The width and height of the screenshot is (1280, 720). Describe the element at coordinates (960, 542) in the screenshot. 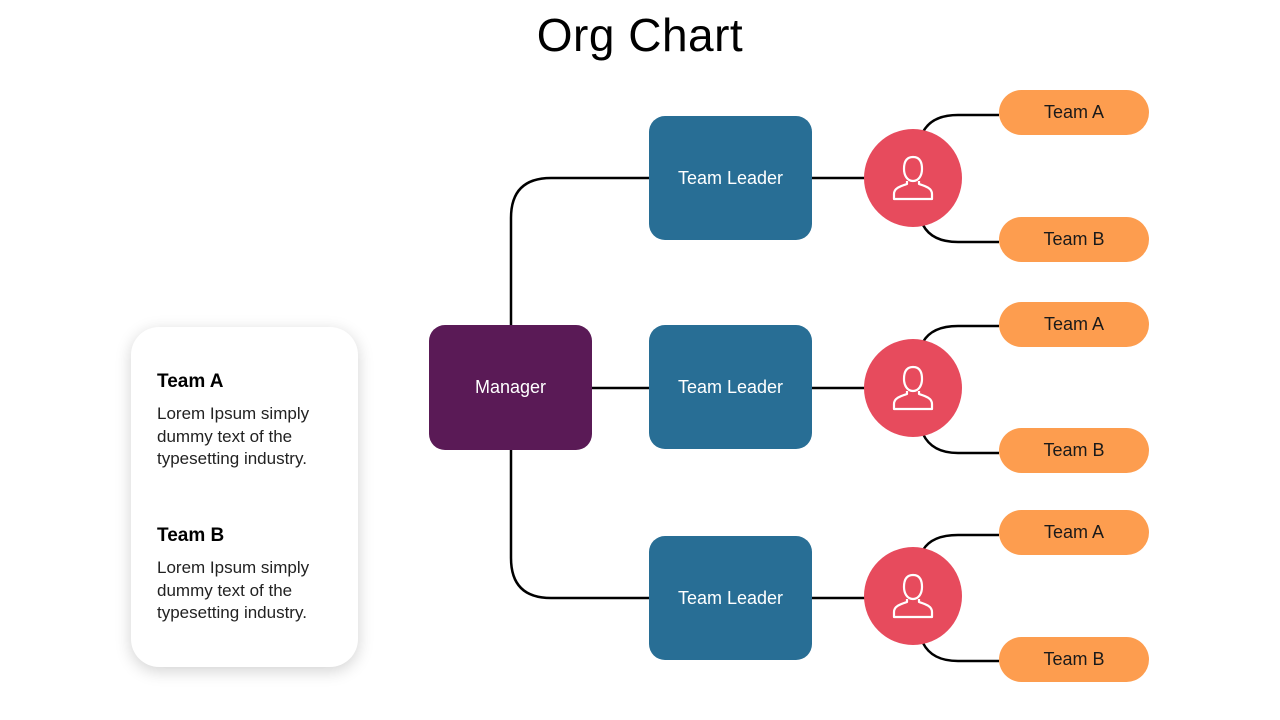

I see `connector-circle3-team-a` at that location.